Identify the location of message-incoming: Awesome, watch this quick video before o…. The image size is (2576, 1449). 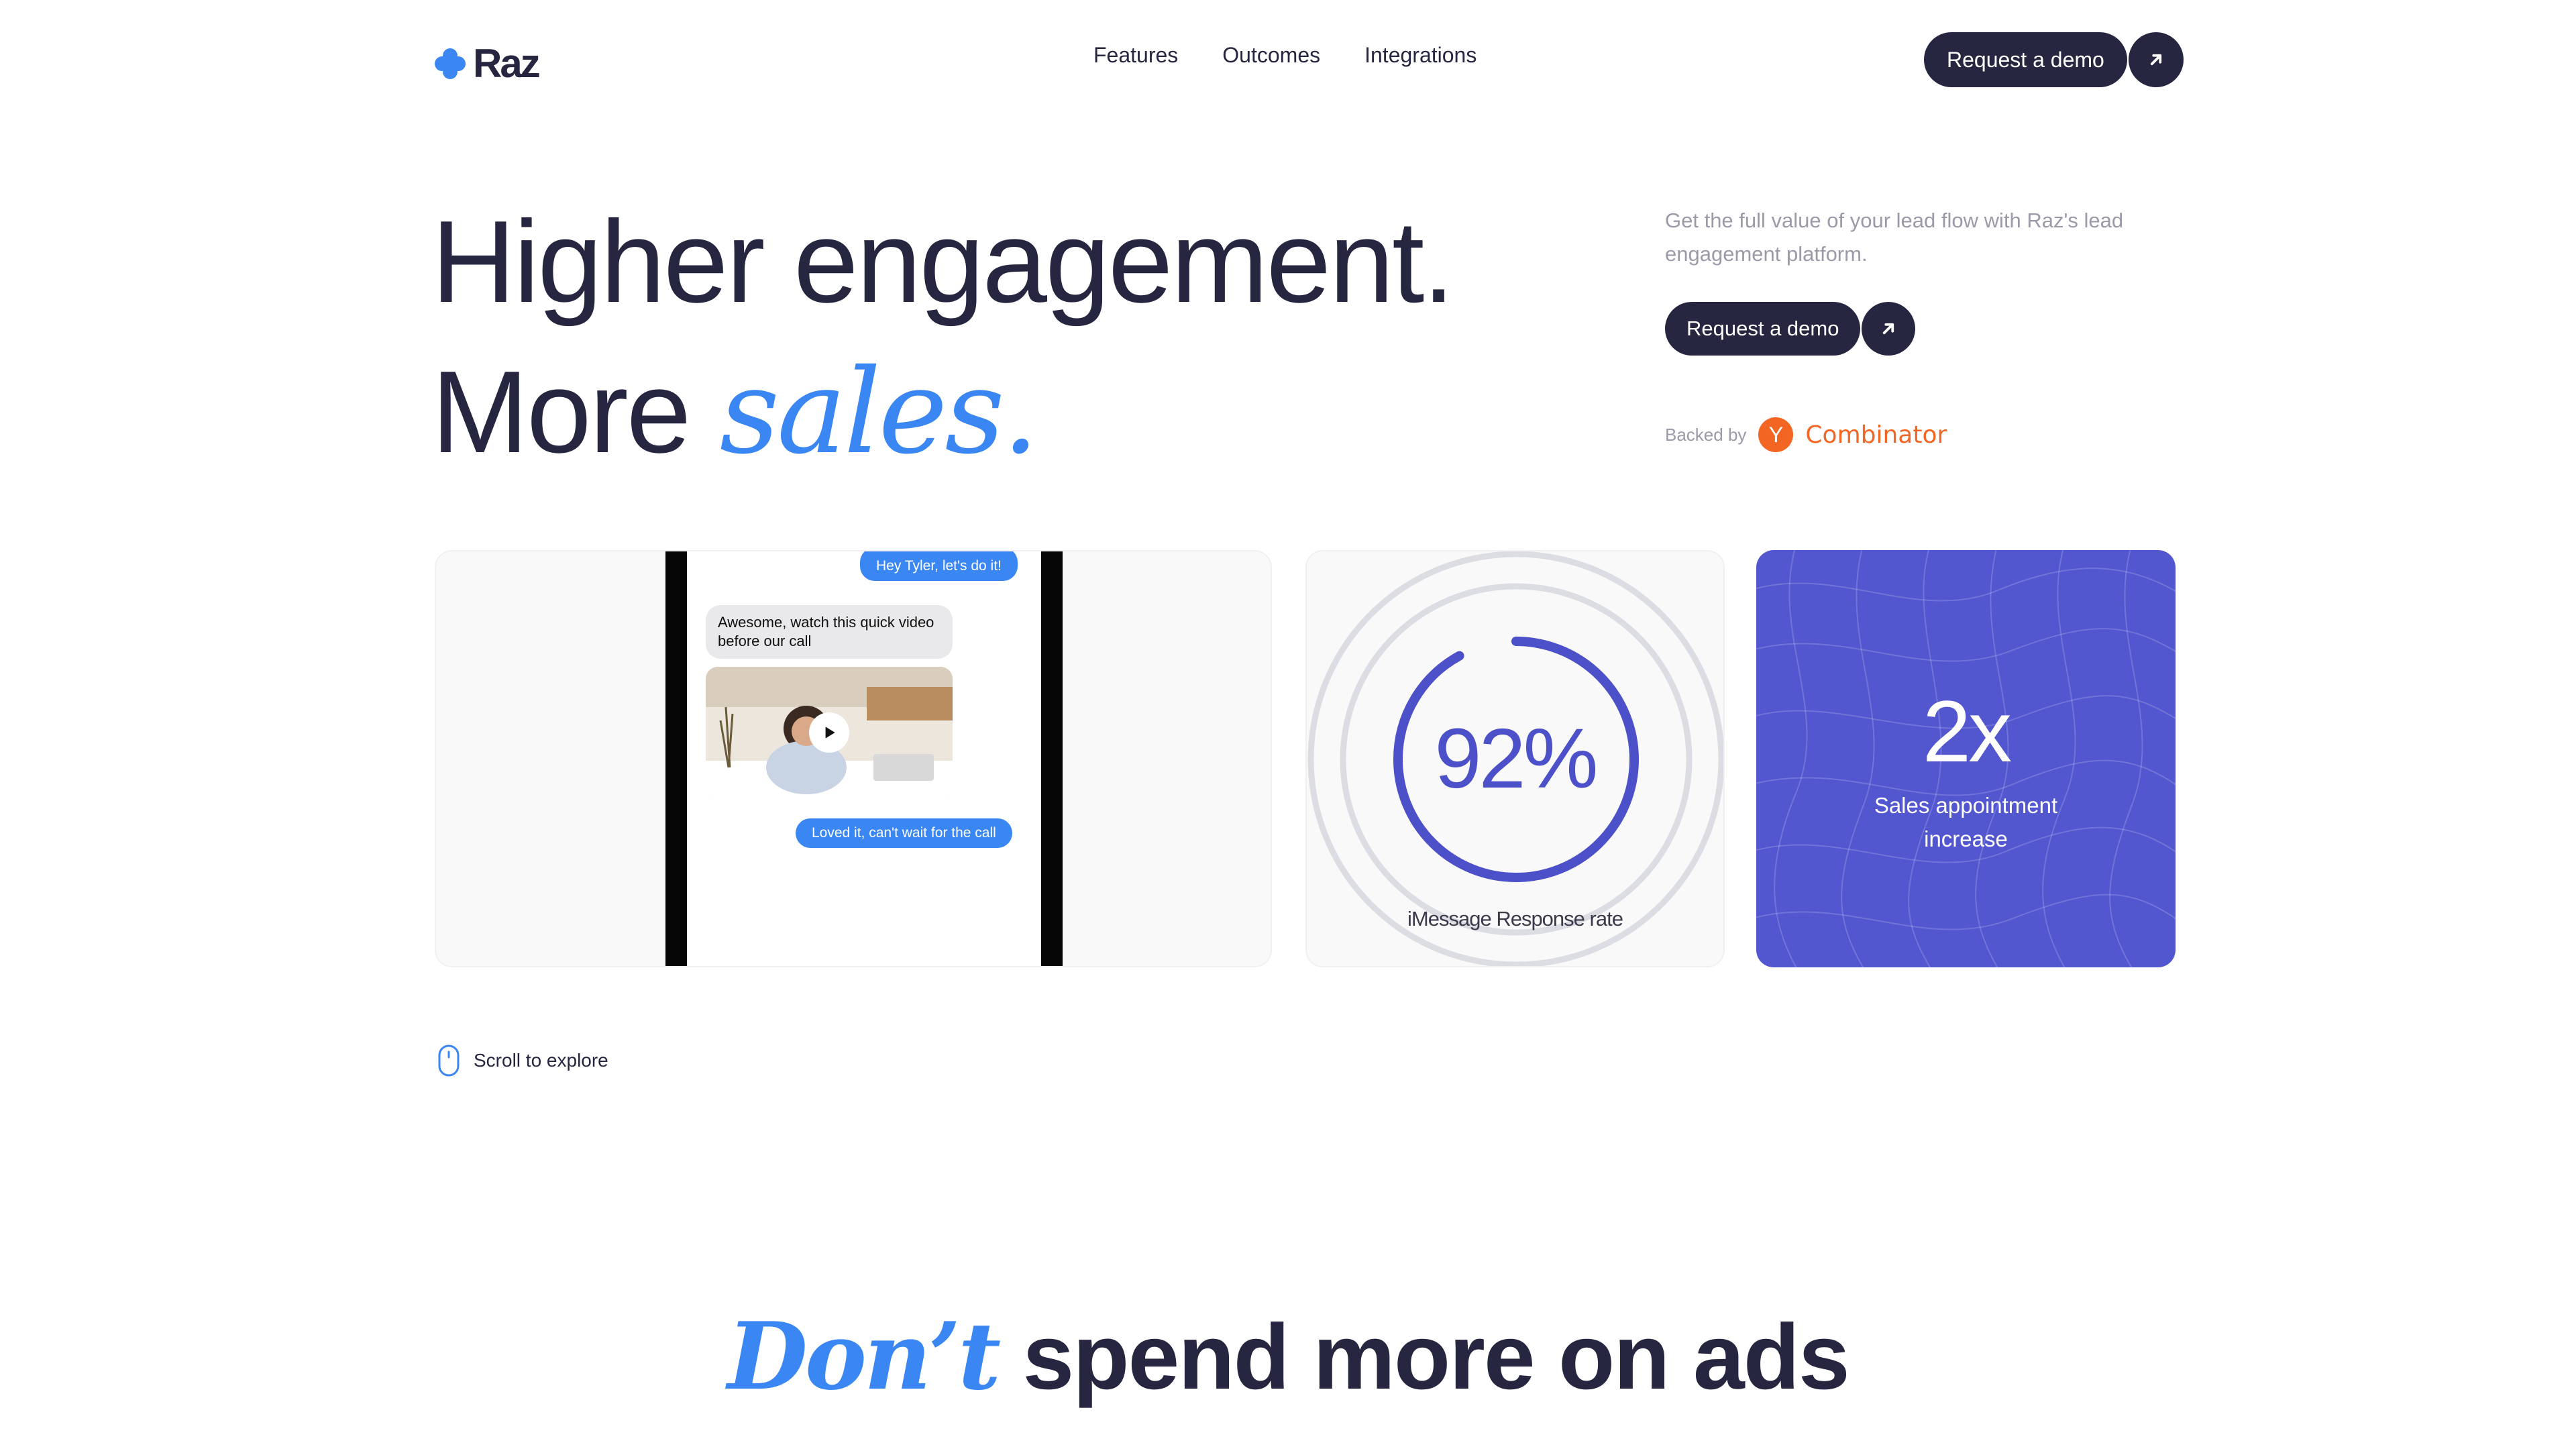
(829, 632).